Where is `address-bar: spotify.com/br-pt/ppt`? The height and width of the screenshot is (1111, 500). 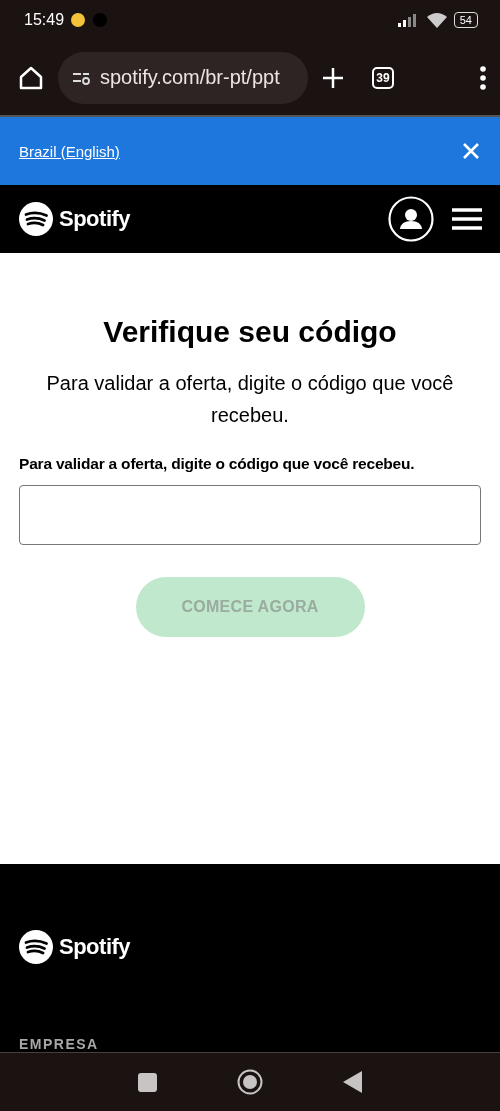
address-bar: spotify.com/br-pt/ppt is located at coordinates (183, 77).